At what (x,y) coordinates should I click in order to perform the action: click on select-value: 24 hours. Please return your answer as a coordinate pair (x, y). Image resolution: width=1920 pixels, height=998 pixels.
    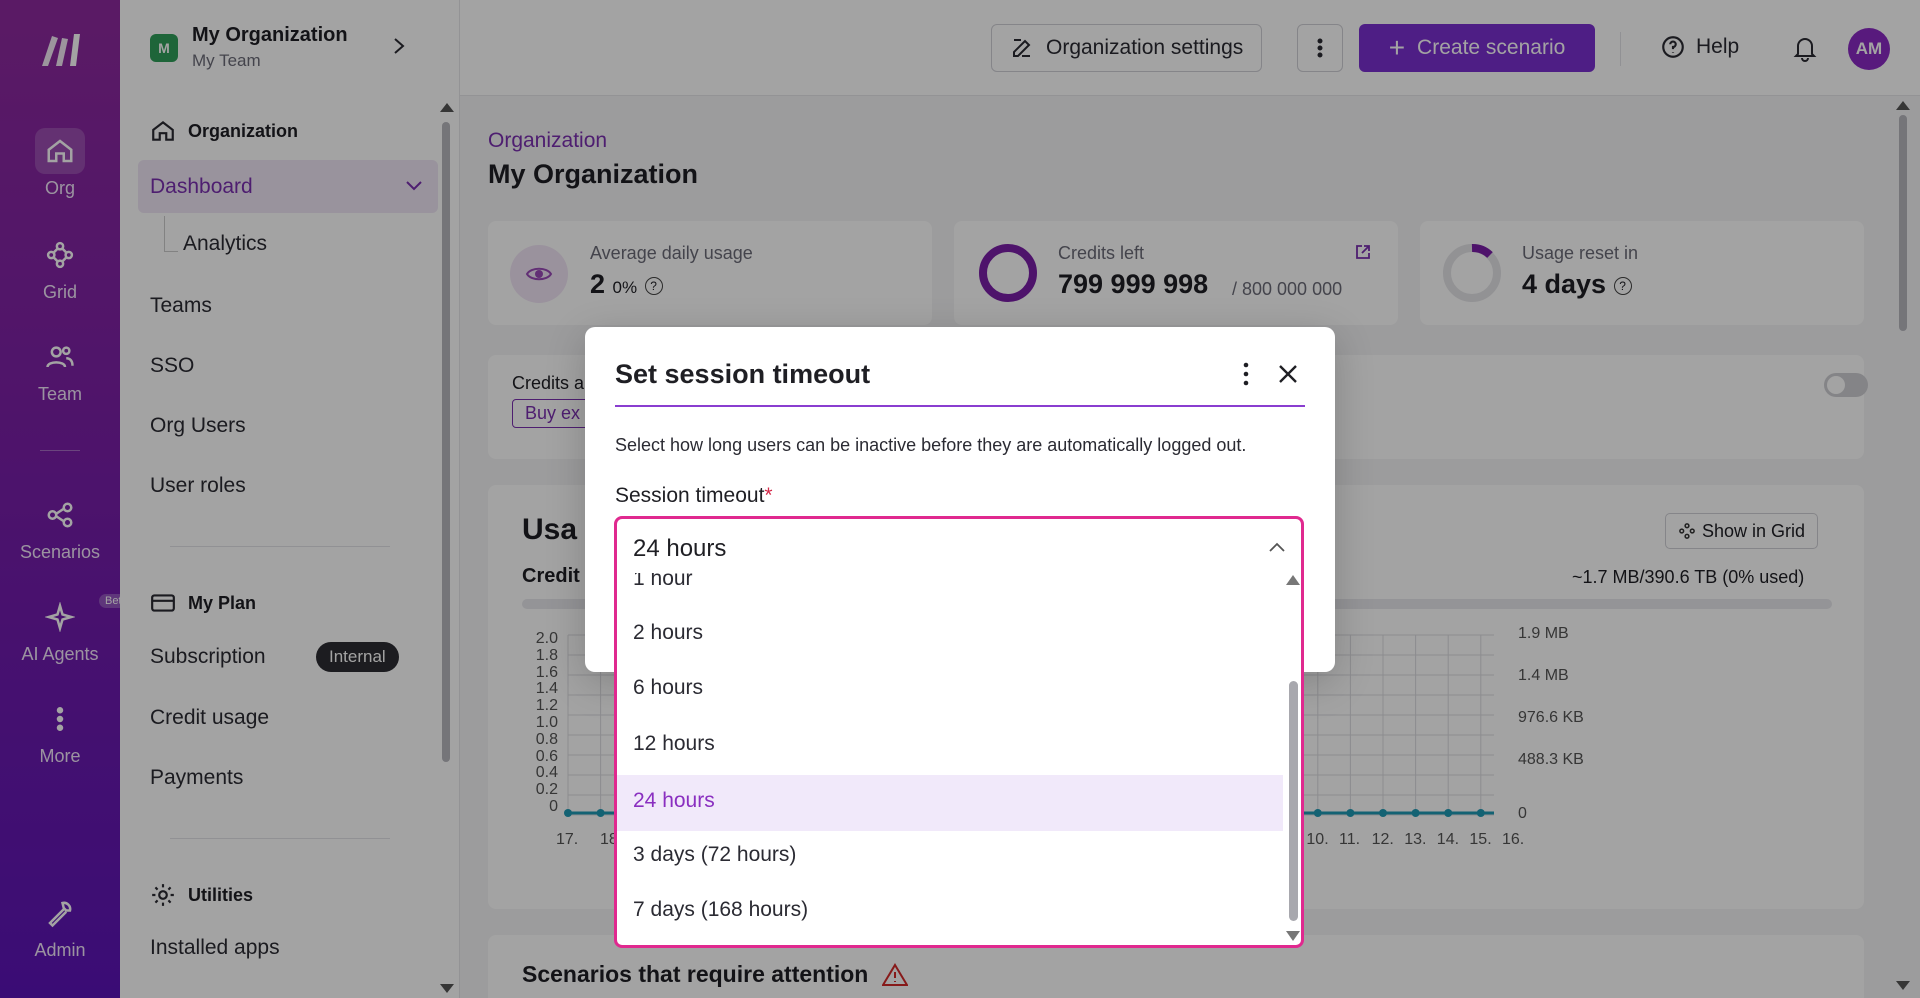
    Looking at the image, I should click on (680, 548).